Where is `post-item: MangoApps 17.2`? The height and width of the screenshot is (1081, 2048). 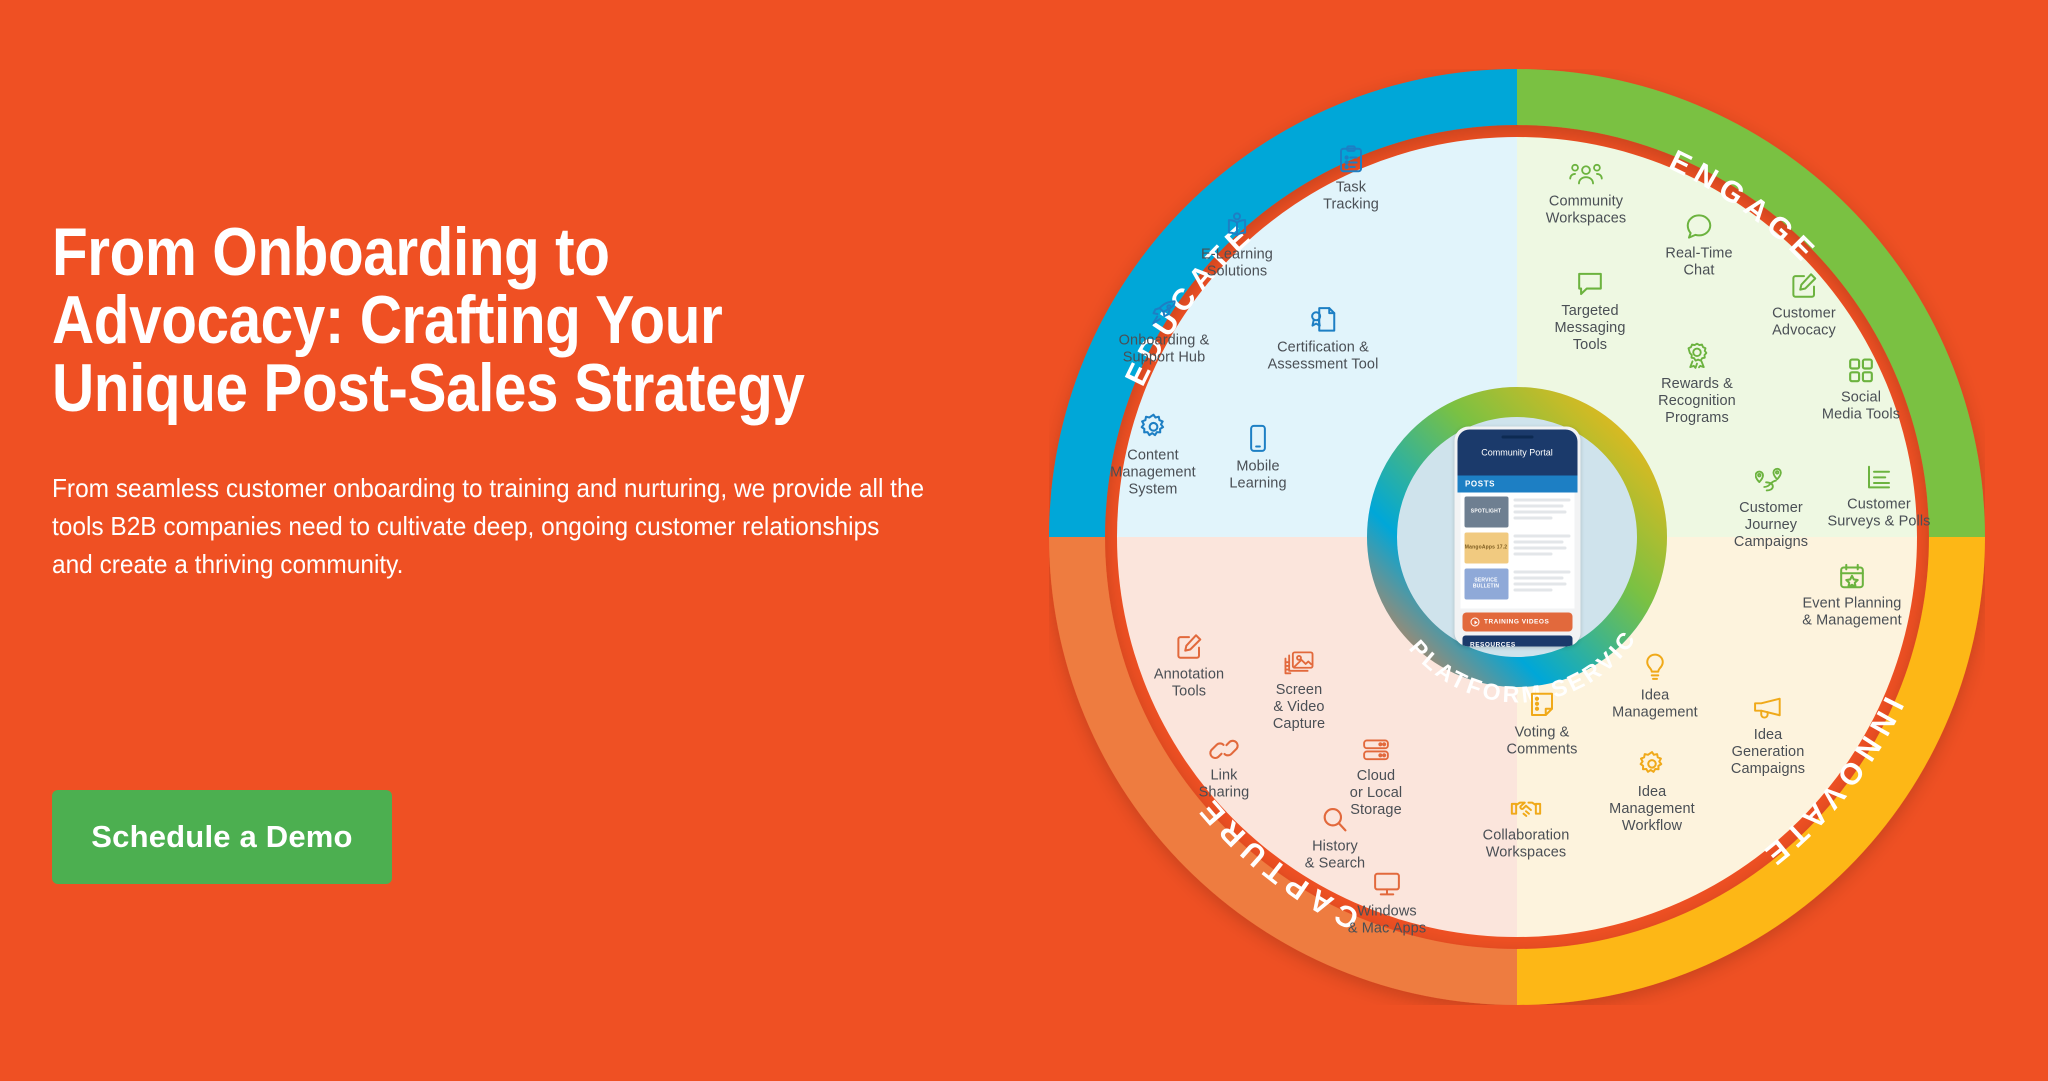 post-item: MangoApps 17.2 is located at coordinates (1517, 548).